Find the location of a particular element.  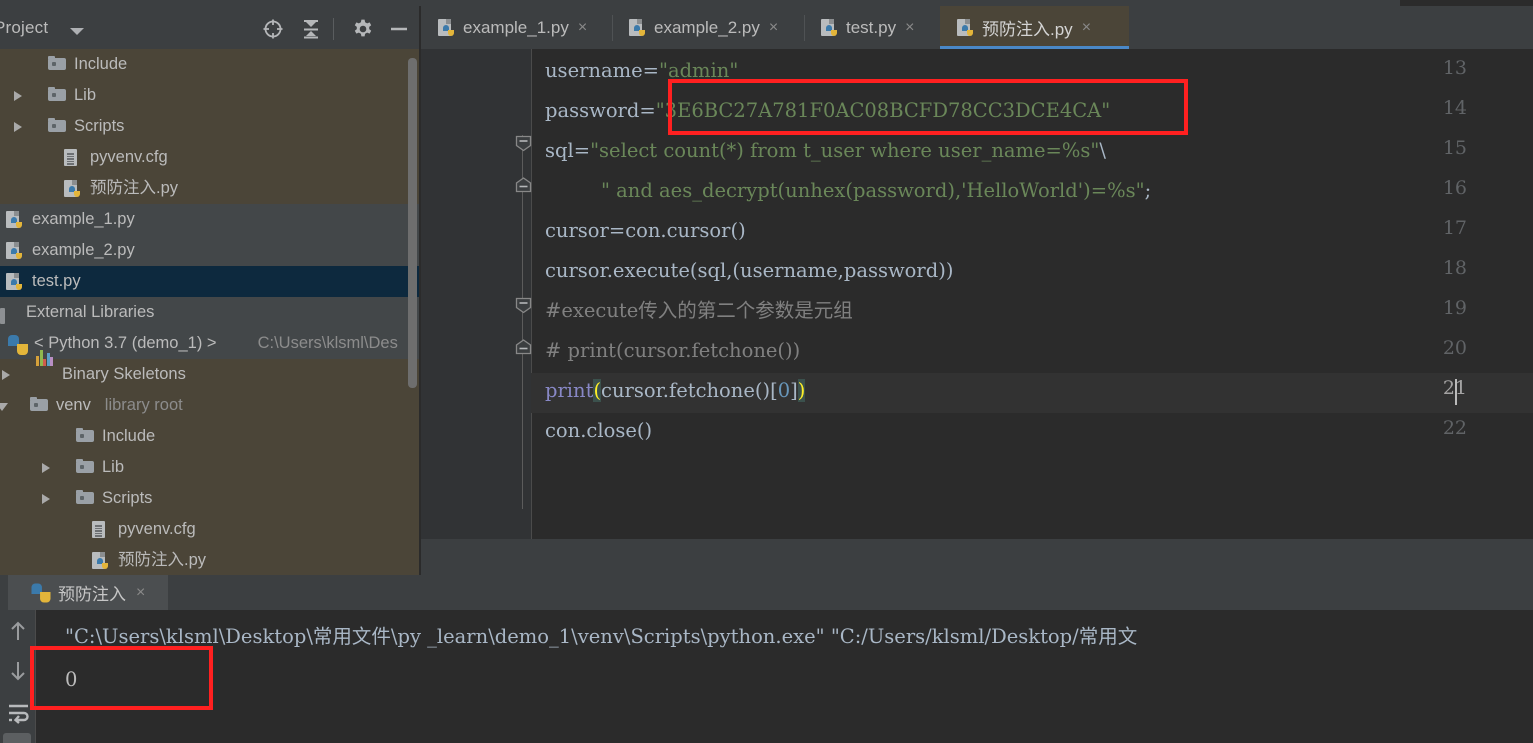

editor-tab-label: 预防注入.py is located at coordinates (1027, 29).